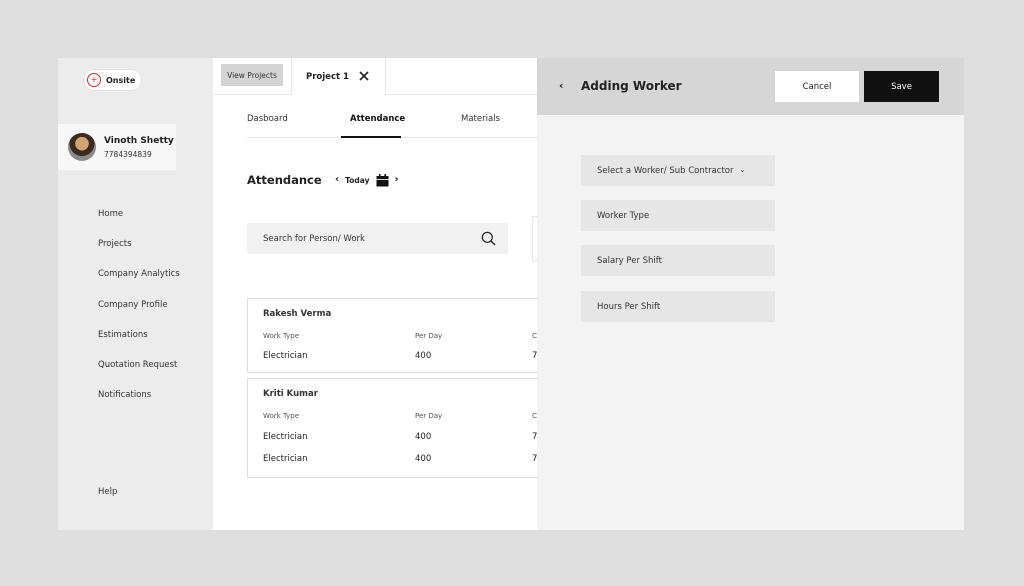 The height and width of the screenshot is (586, 1024). What do you see at coordinates (817, 86) in the screenshot?
I see `cancel-button: Cancel` at bounding box center [817, 86].